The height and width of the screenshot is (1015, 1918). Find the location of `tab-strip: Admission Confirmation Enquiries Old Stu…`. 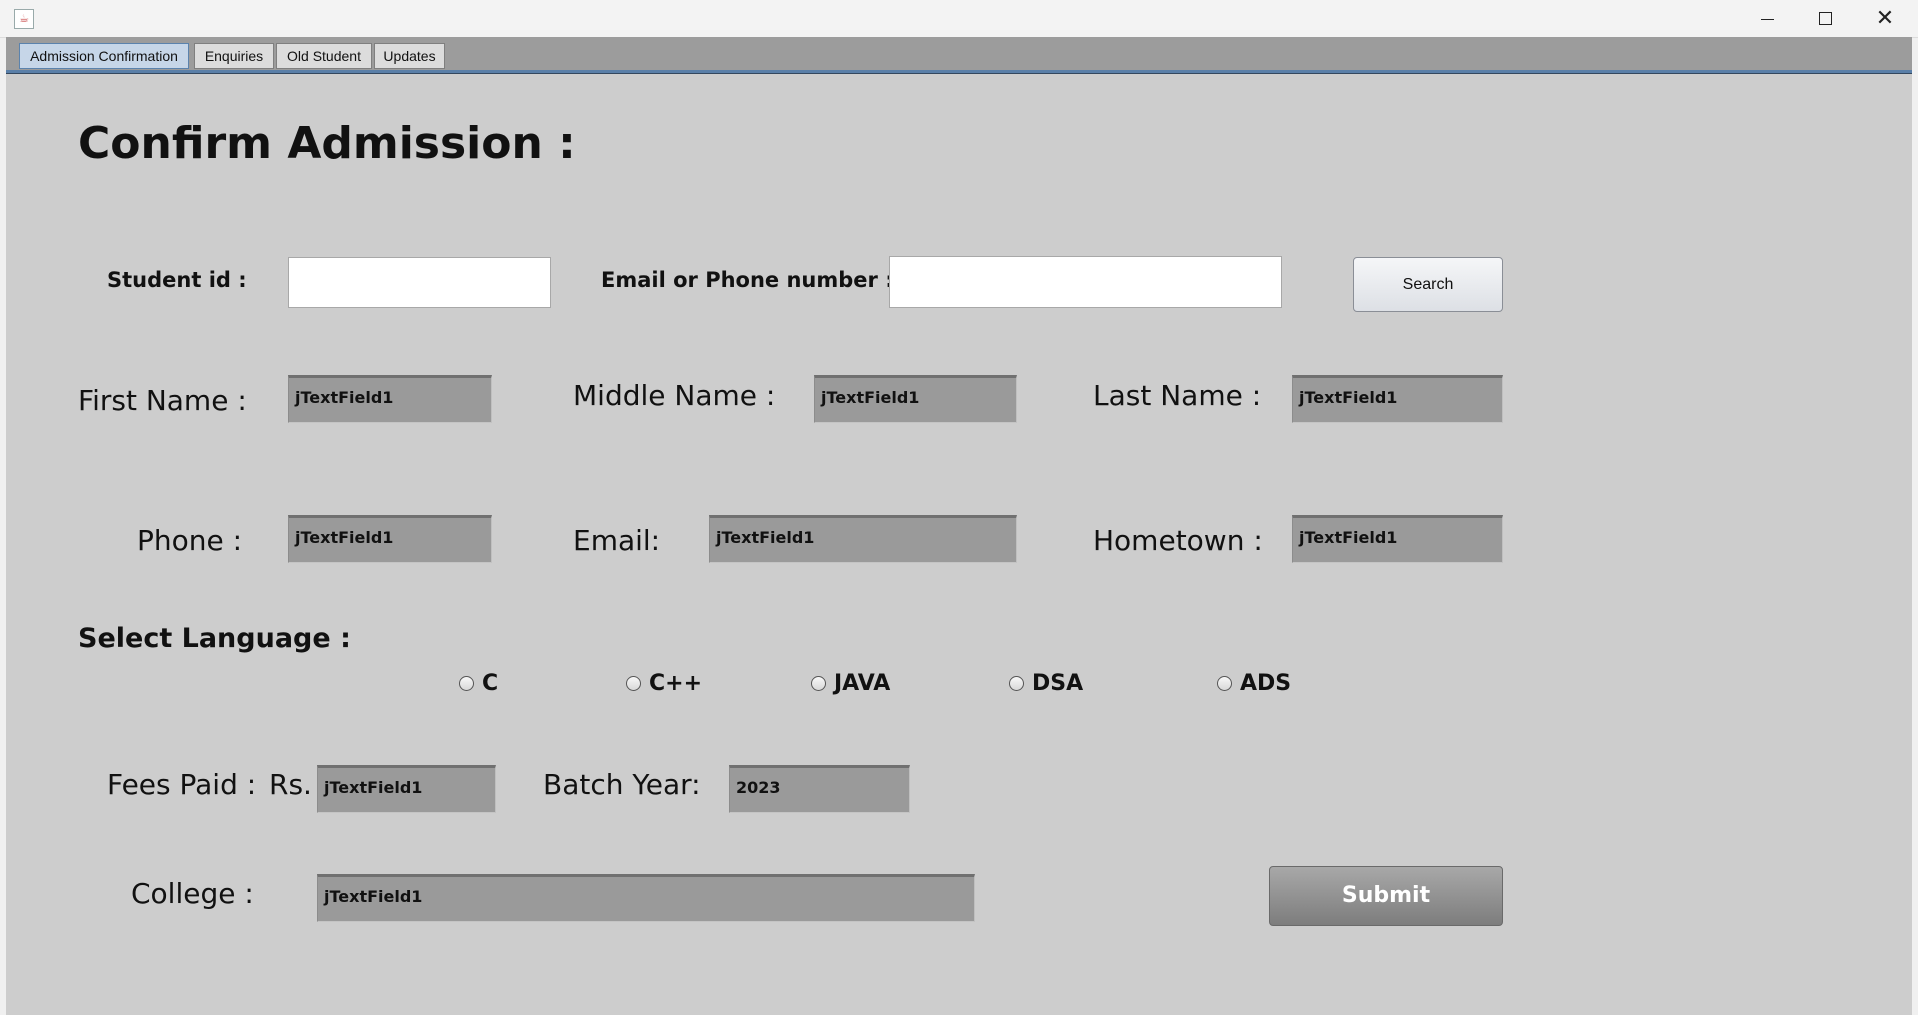

tab-strip: Admission Confirmation Enquiries Old Stu… is located at coordinates (959, 55).